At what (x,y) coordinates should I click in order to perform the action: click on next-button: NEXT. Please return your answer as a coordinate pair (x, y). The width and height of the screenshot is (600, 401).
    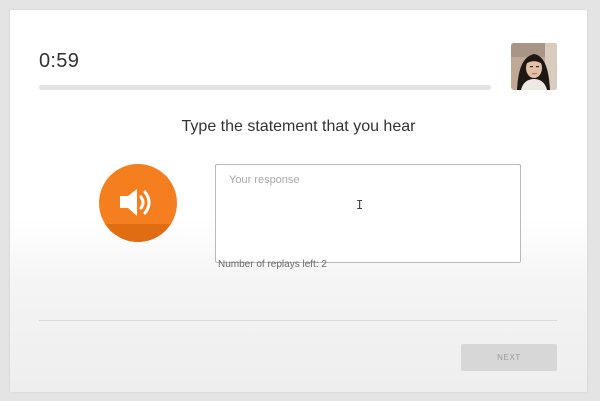
    Looking at the image, I should click on (509, 357).